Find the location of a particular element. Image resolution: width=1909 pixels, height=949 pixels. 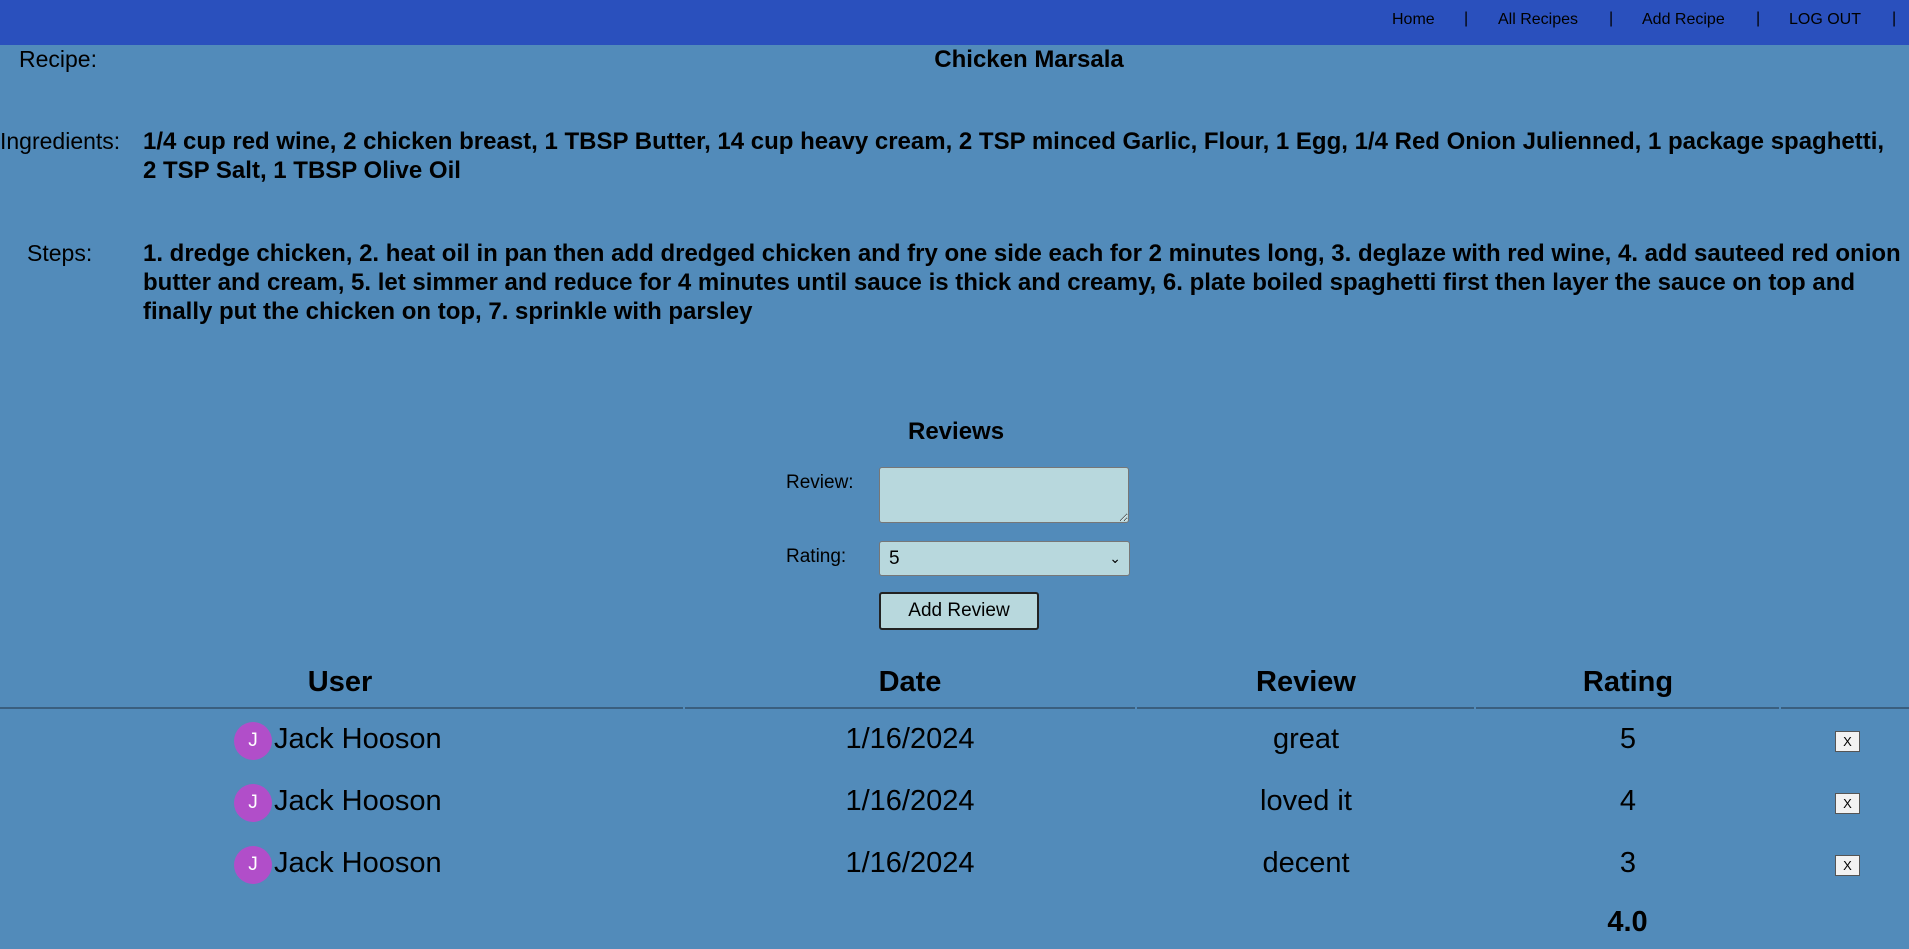

average-rating: 4.0 is located at coordinates (1627, 922).